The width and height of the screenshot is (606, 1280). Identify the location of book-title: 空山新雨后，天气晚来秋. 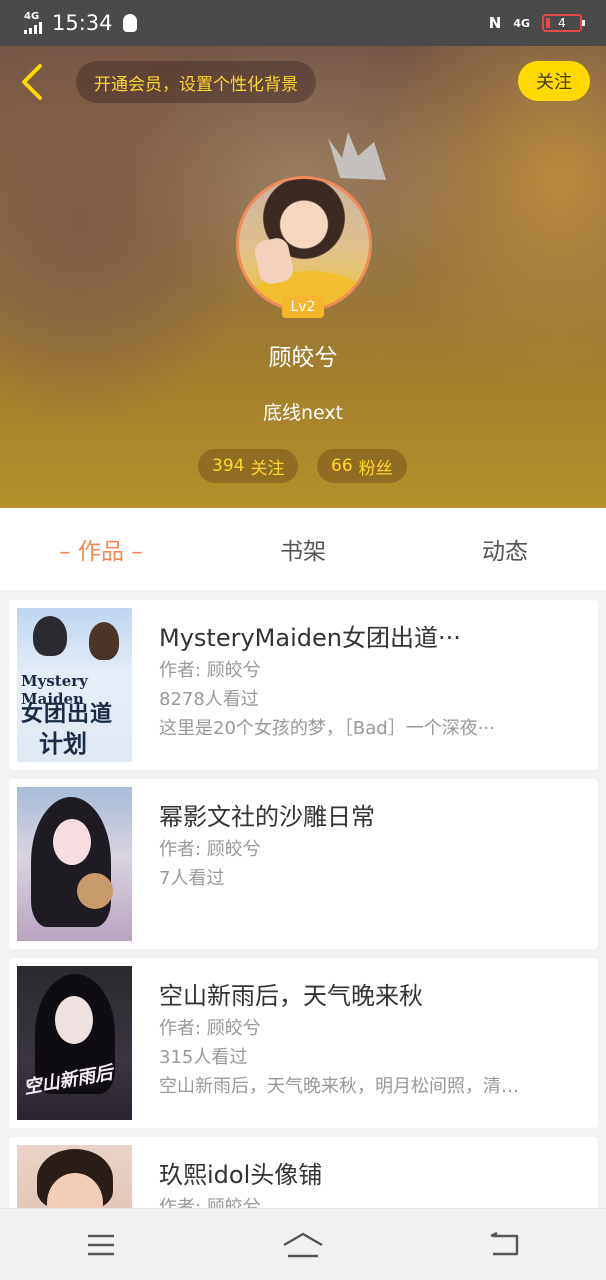
(291, 996).